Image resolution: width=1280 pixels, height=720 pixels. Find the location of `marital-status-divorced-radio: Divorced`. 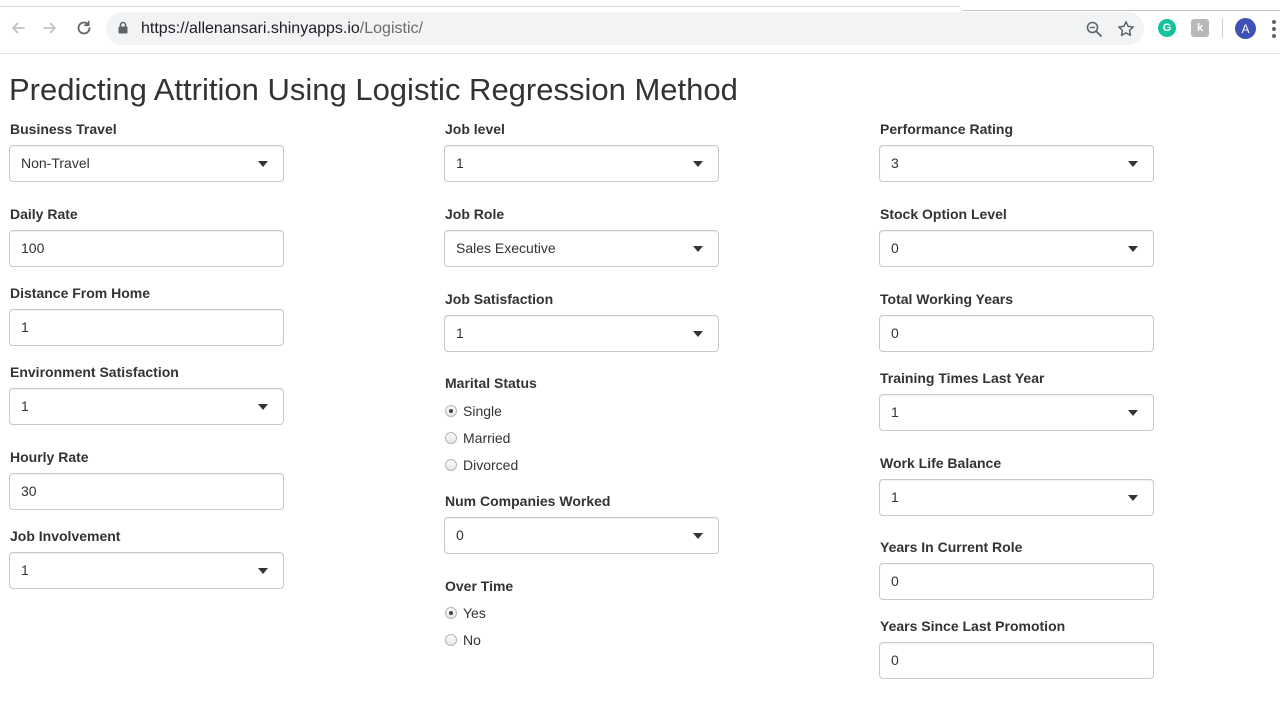

marital-status-divorced-radio: Divorced is located at coordinates (481, 465).